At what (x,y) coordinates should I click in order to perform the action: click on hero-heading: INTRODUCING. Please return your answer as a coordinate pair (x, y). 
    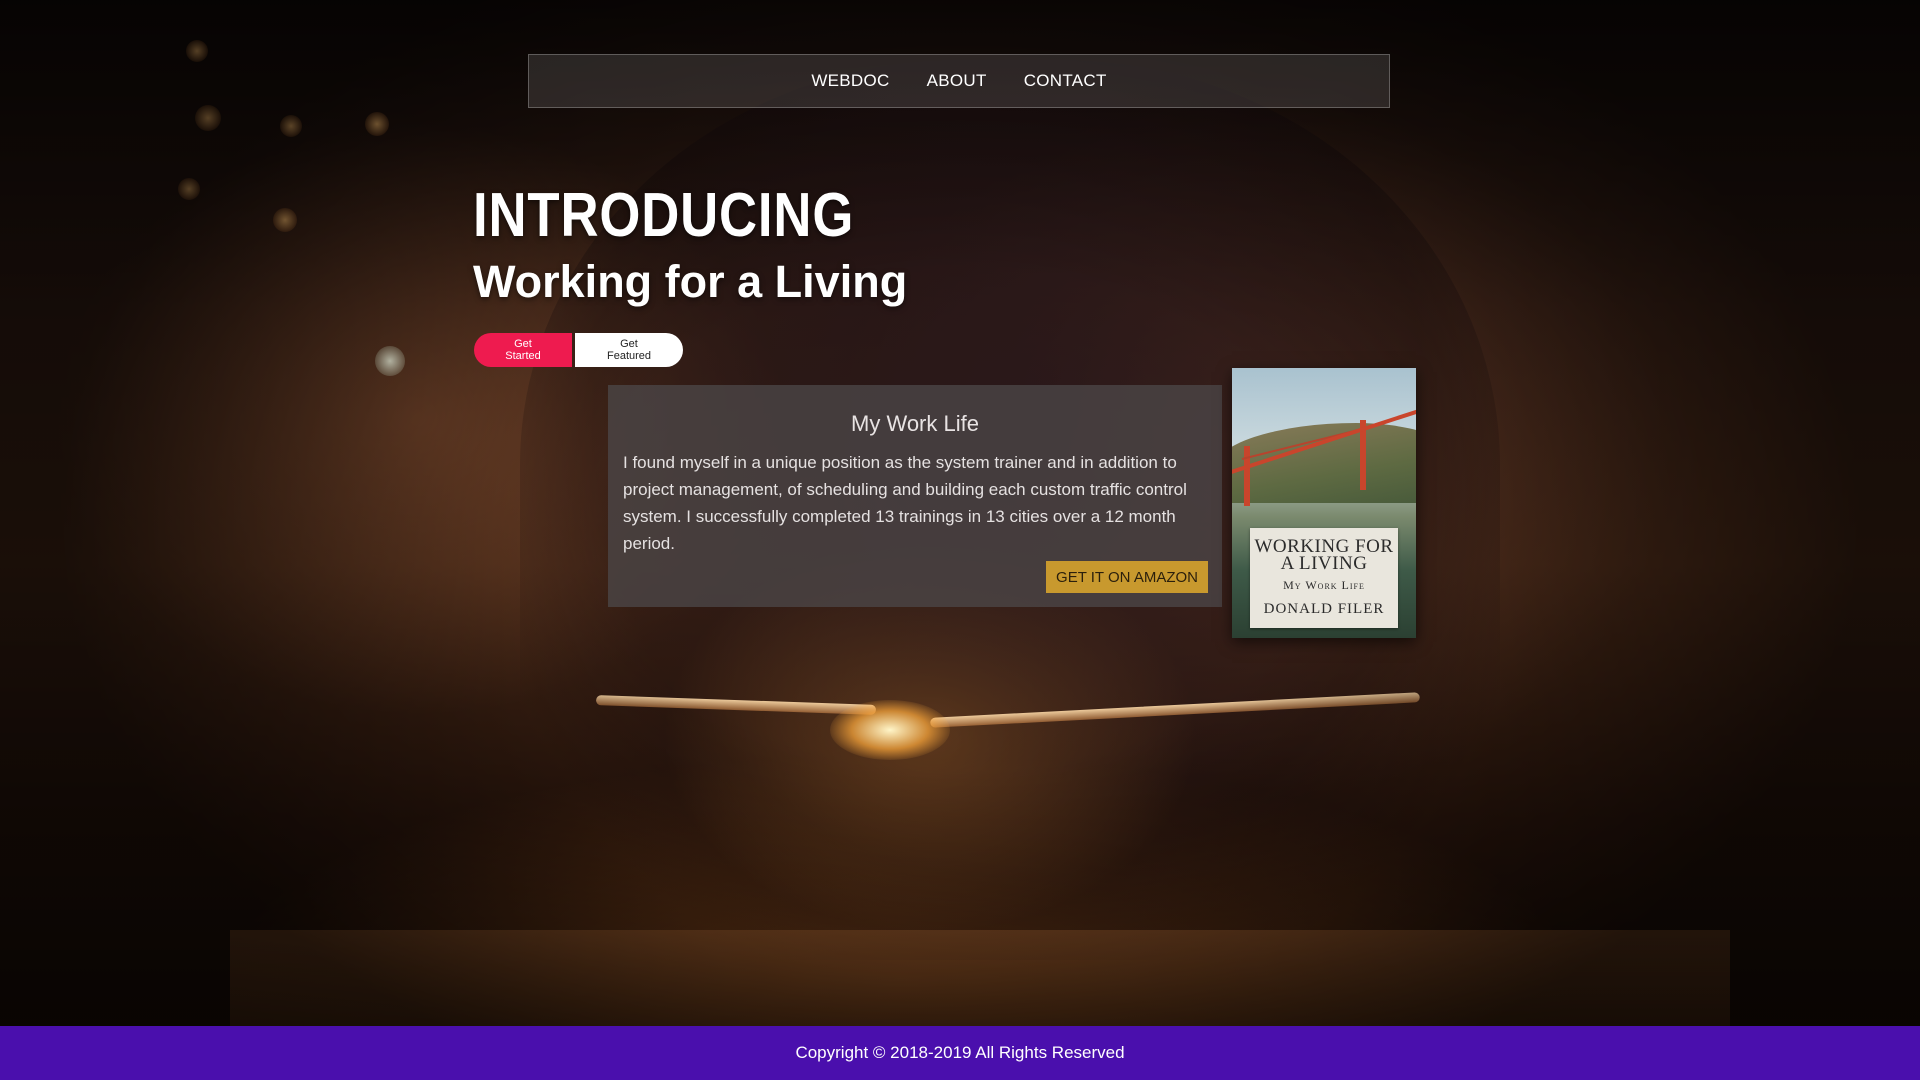
    Looking at the image, I should click on (664, 215).